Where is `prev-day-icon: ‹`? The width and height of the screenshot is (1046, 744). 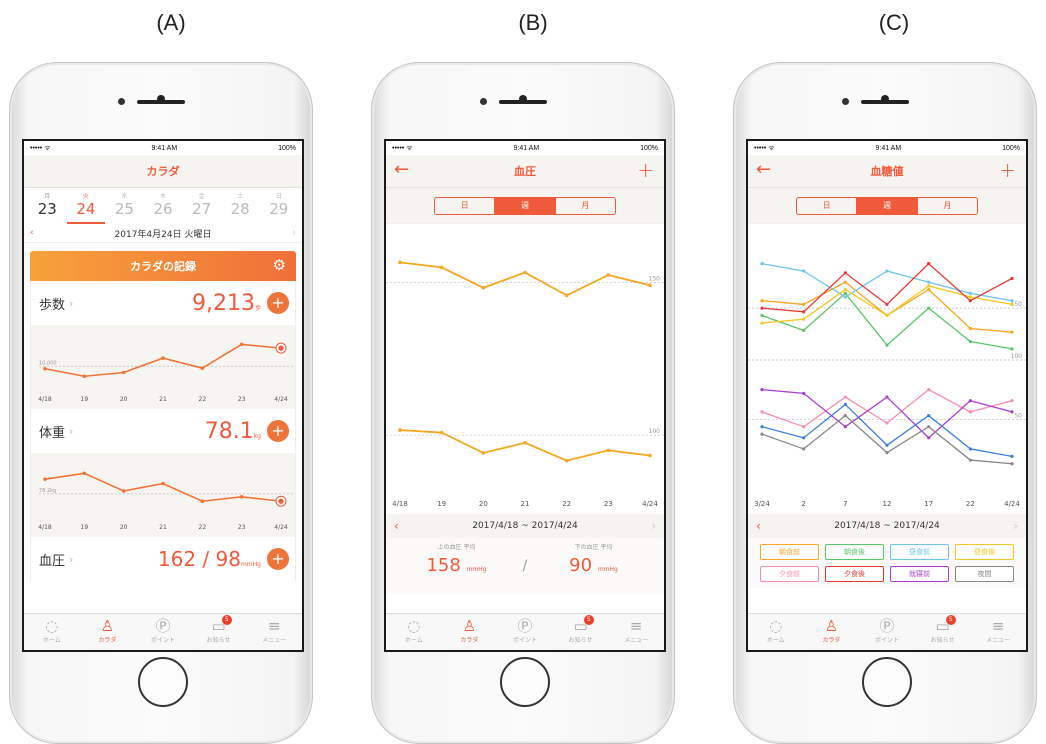
prev-day-icon: ‹ is located at coordinates (32, 233).